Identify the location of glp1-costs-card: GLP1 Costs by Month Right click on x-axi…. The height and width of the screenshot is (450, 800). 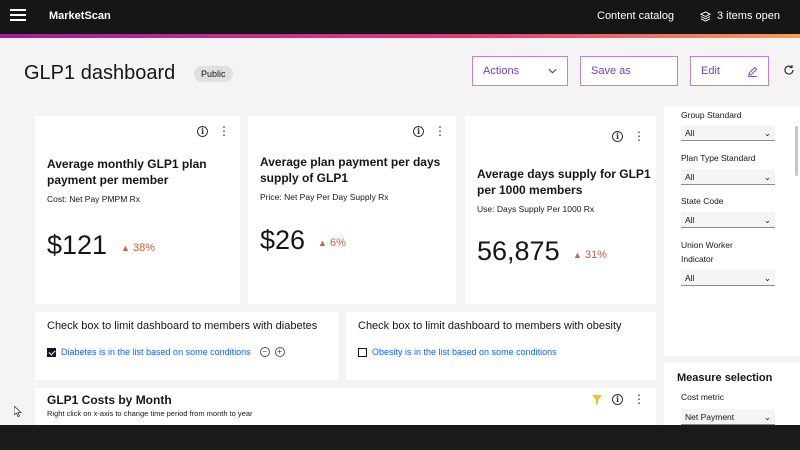
(345, 406).